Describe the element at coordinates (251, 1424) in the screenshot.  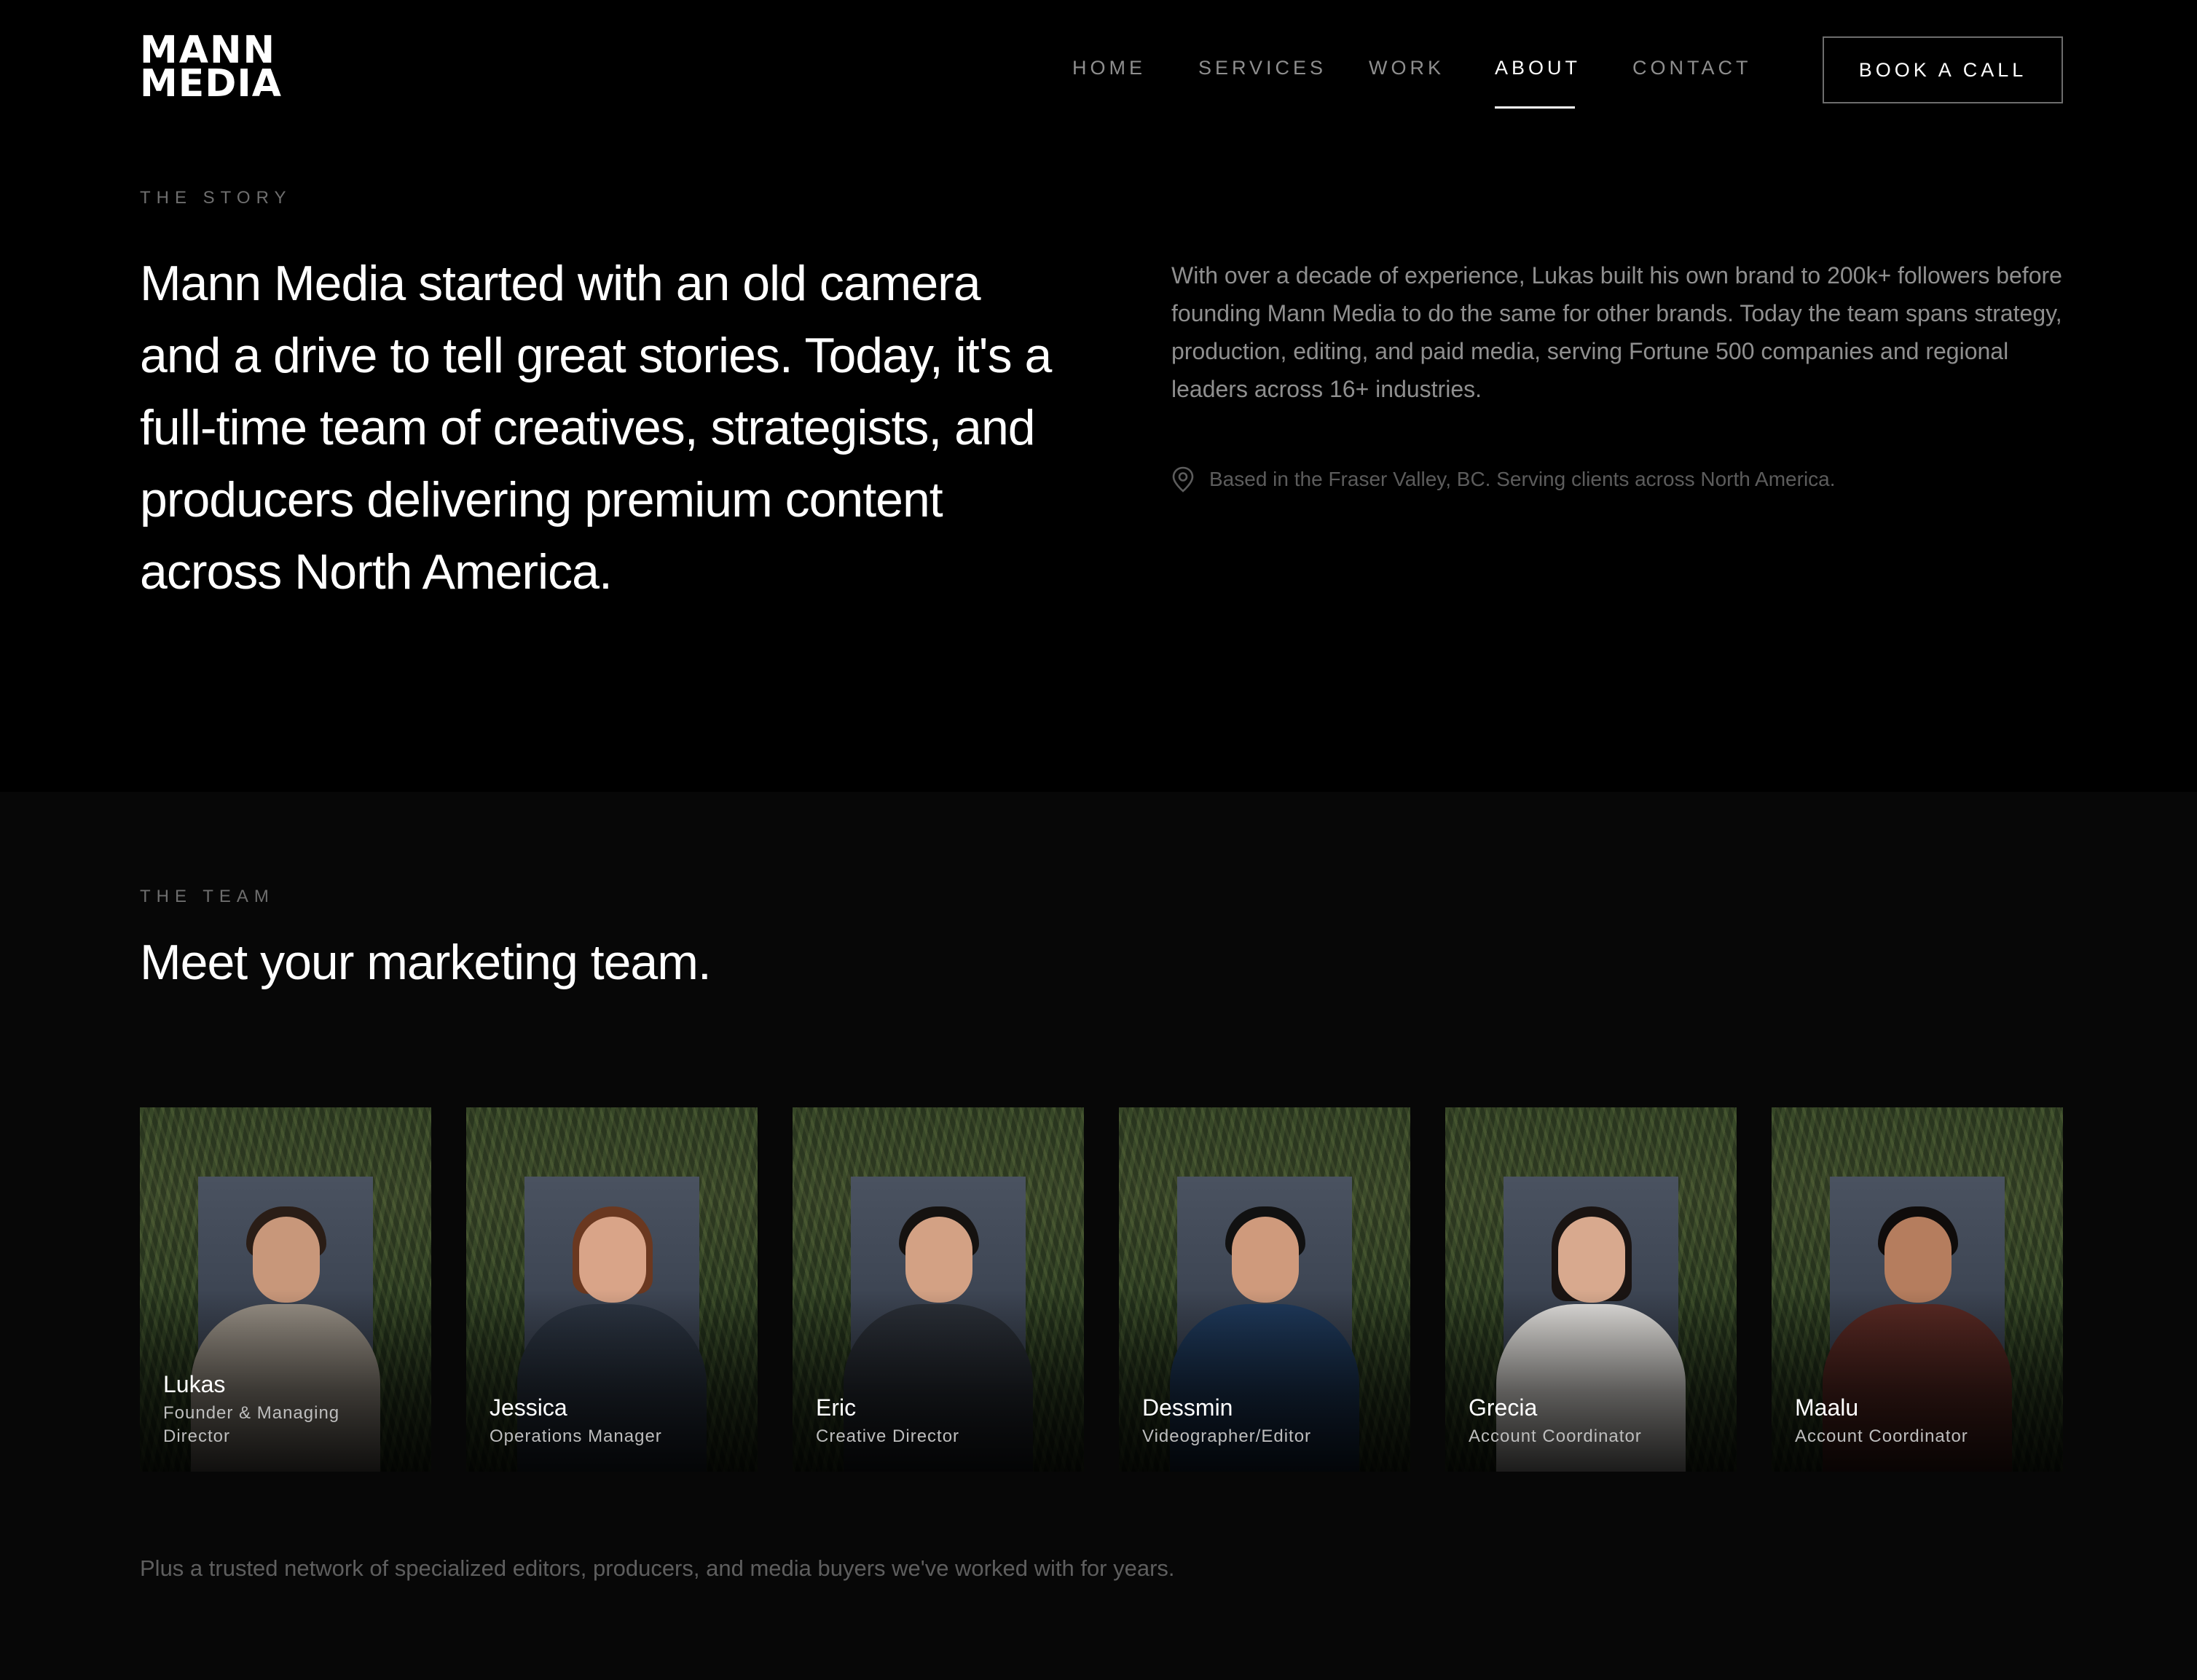
I see `member-role: Founder & Managing Director` at that location.